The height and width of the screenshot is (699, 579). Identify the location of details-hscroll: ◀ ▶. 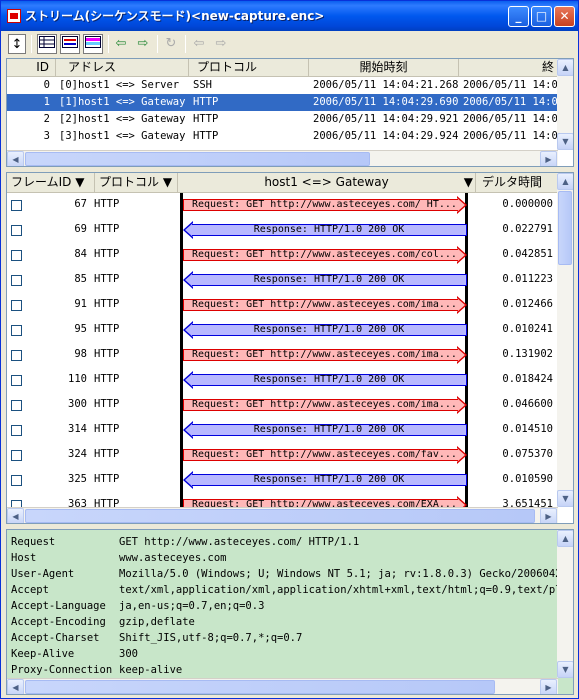
(282, 686).